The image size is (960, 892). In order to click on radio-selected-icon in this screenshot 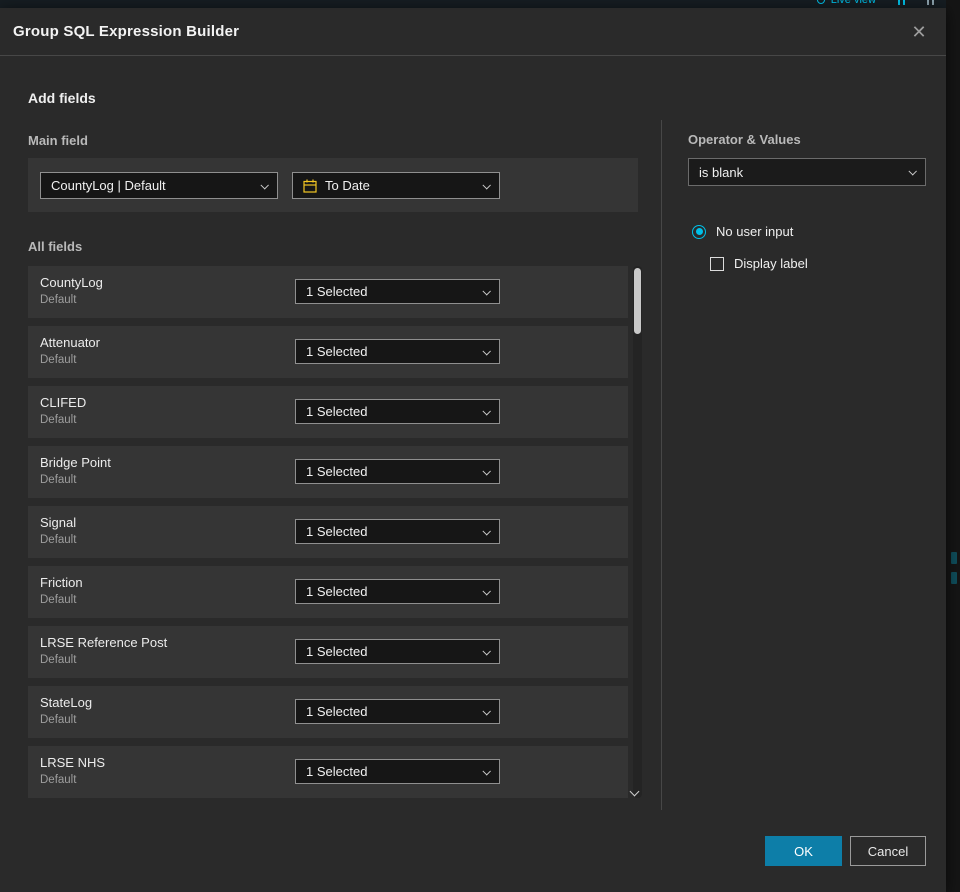, I will do `click(699, 231)`.